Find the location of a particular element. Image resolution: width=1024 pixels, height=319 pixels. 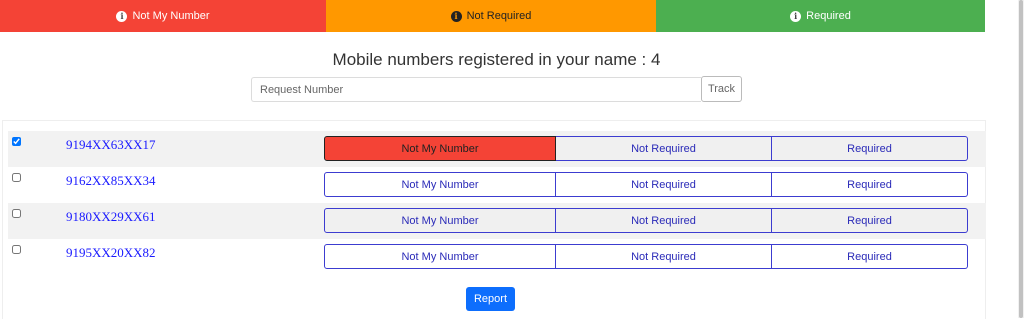

report-button: Report is located at coordinates (490, 299).